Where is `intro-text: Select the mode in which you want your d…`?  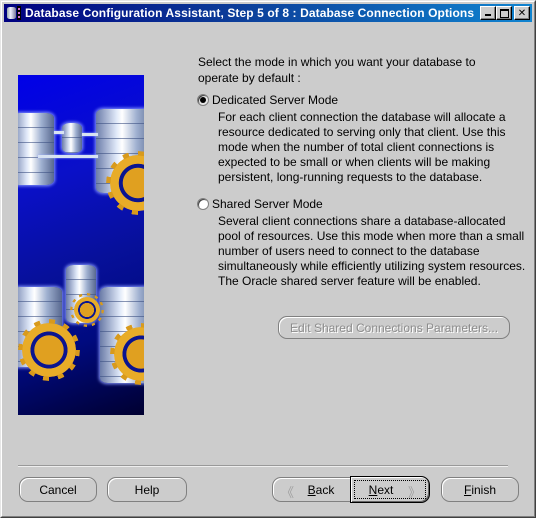 intro-text: Select the mode in which you want your d… is located at coordinates (337, 70).